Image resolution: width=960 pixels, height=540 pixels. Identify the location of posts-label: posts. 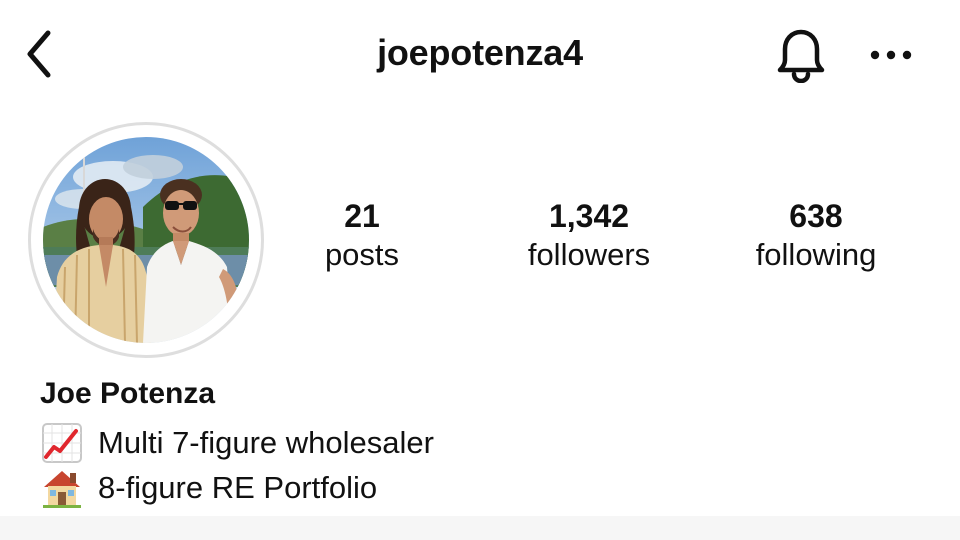
(362, 254).